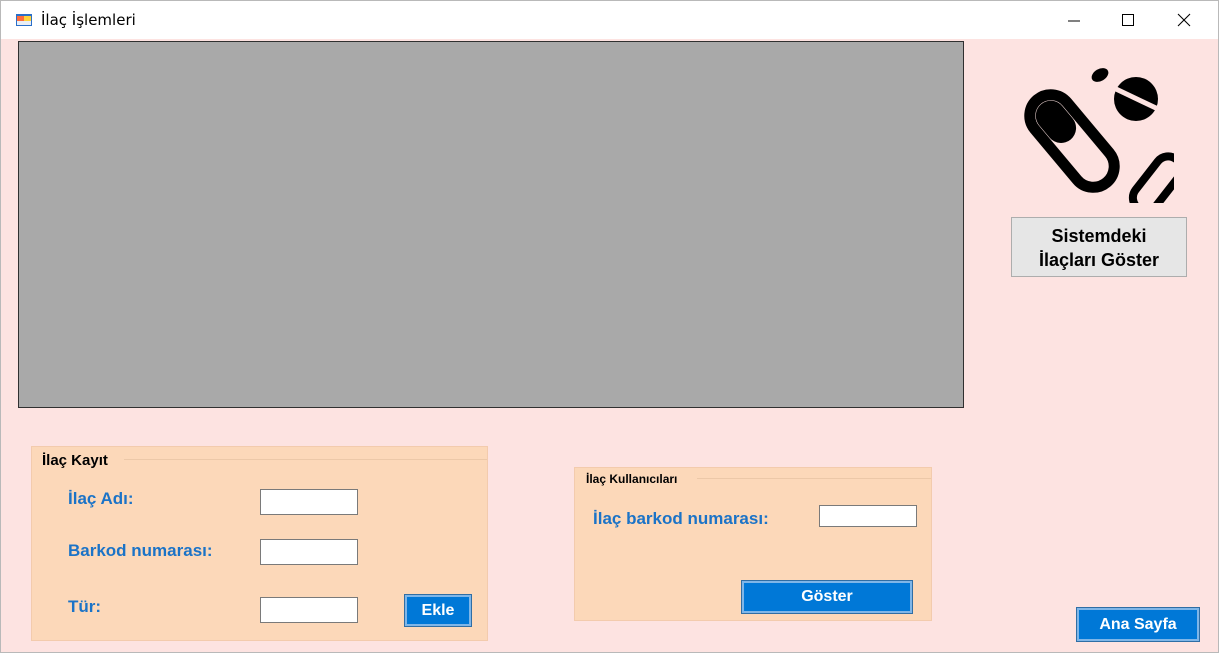 This screenshot has height=653, width=1219. Describe the element at coordinates (632, 479) in the screenshot. I see `drug-users-title: İlaç Kullanıcıları` at that location.